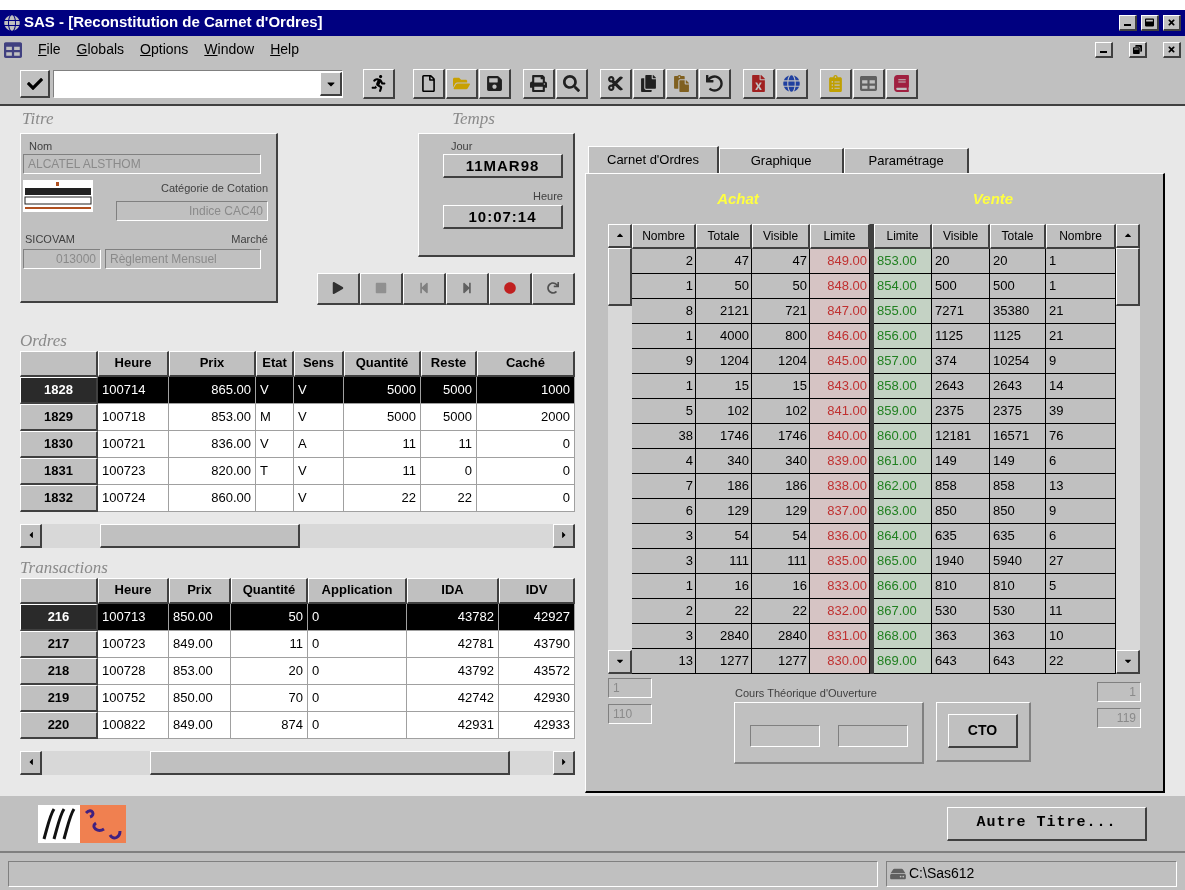 This screenshot has width=1185, height=890. I want to click on row-header: 220, so click(59, 725).